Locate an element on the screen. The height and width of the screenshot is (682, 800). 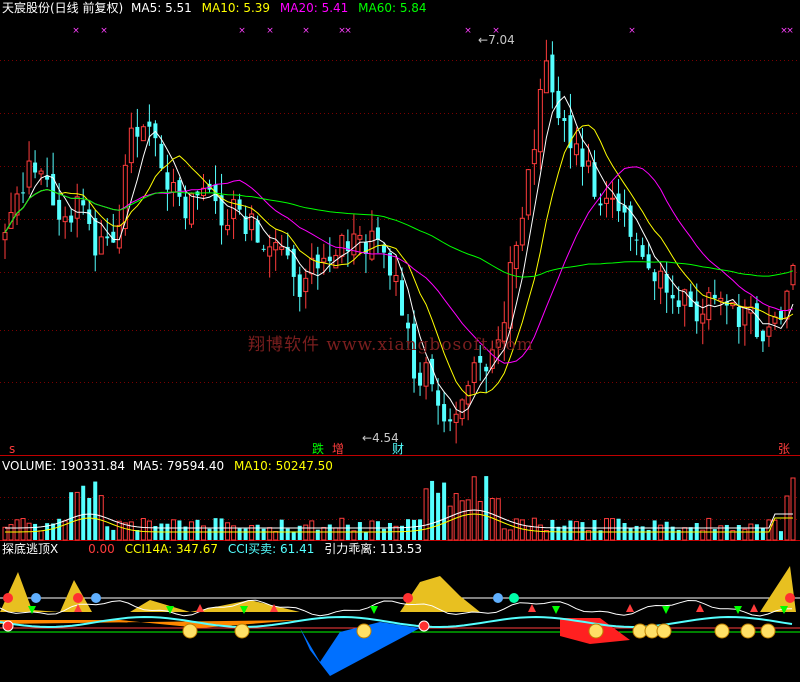
ma10-label: MA10: 5.39 is located at coordinates (236, 8).